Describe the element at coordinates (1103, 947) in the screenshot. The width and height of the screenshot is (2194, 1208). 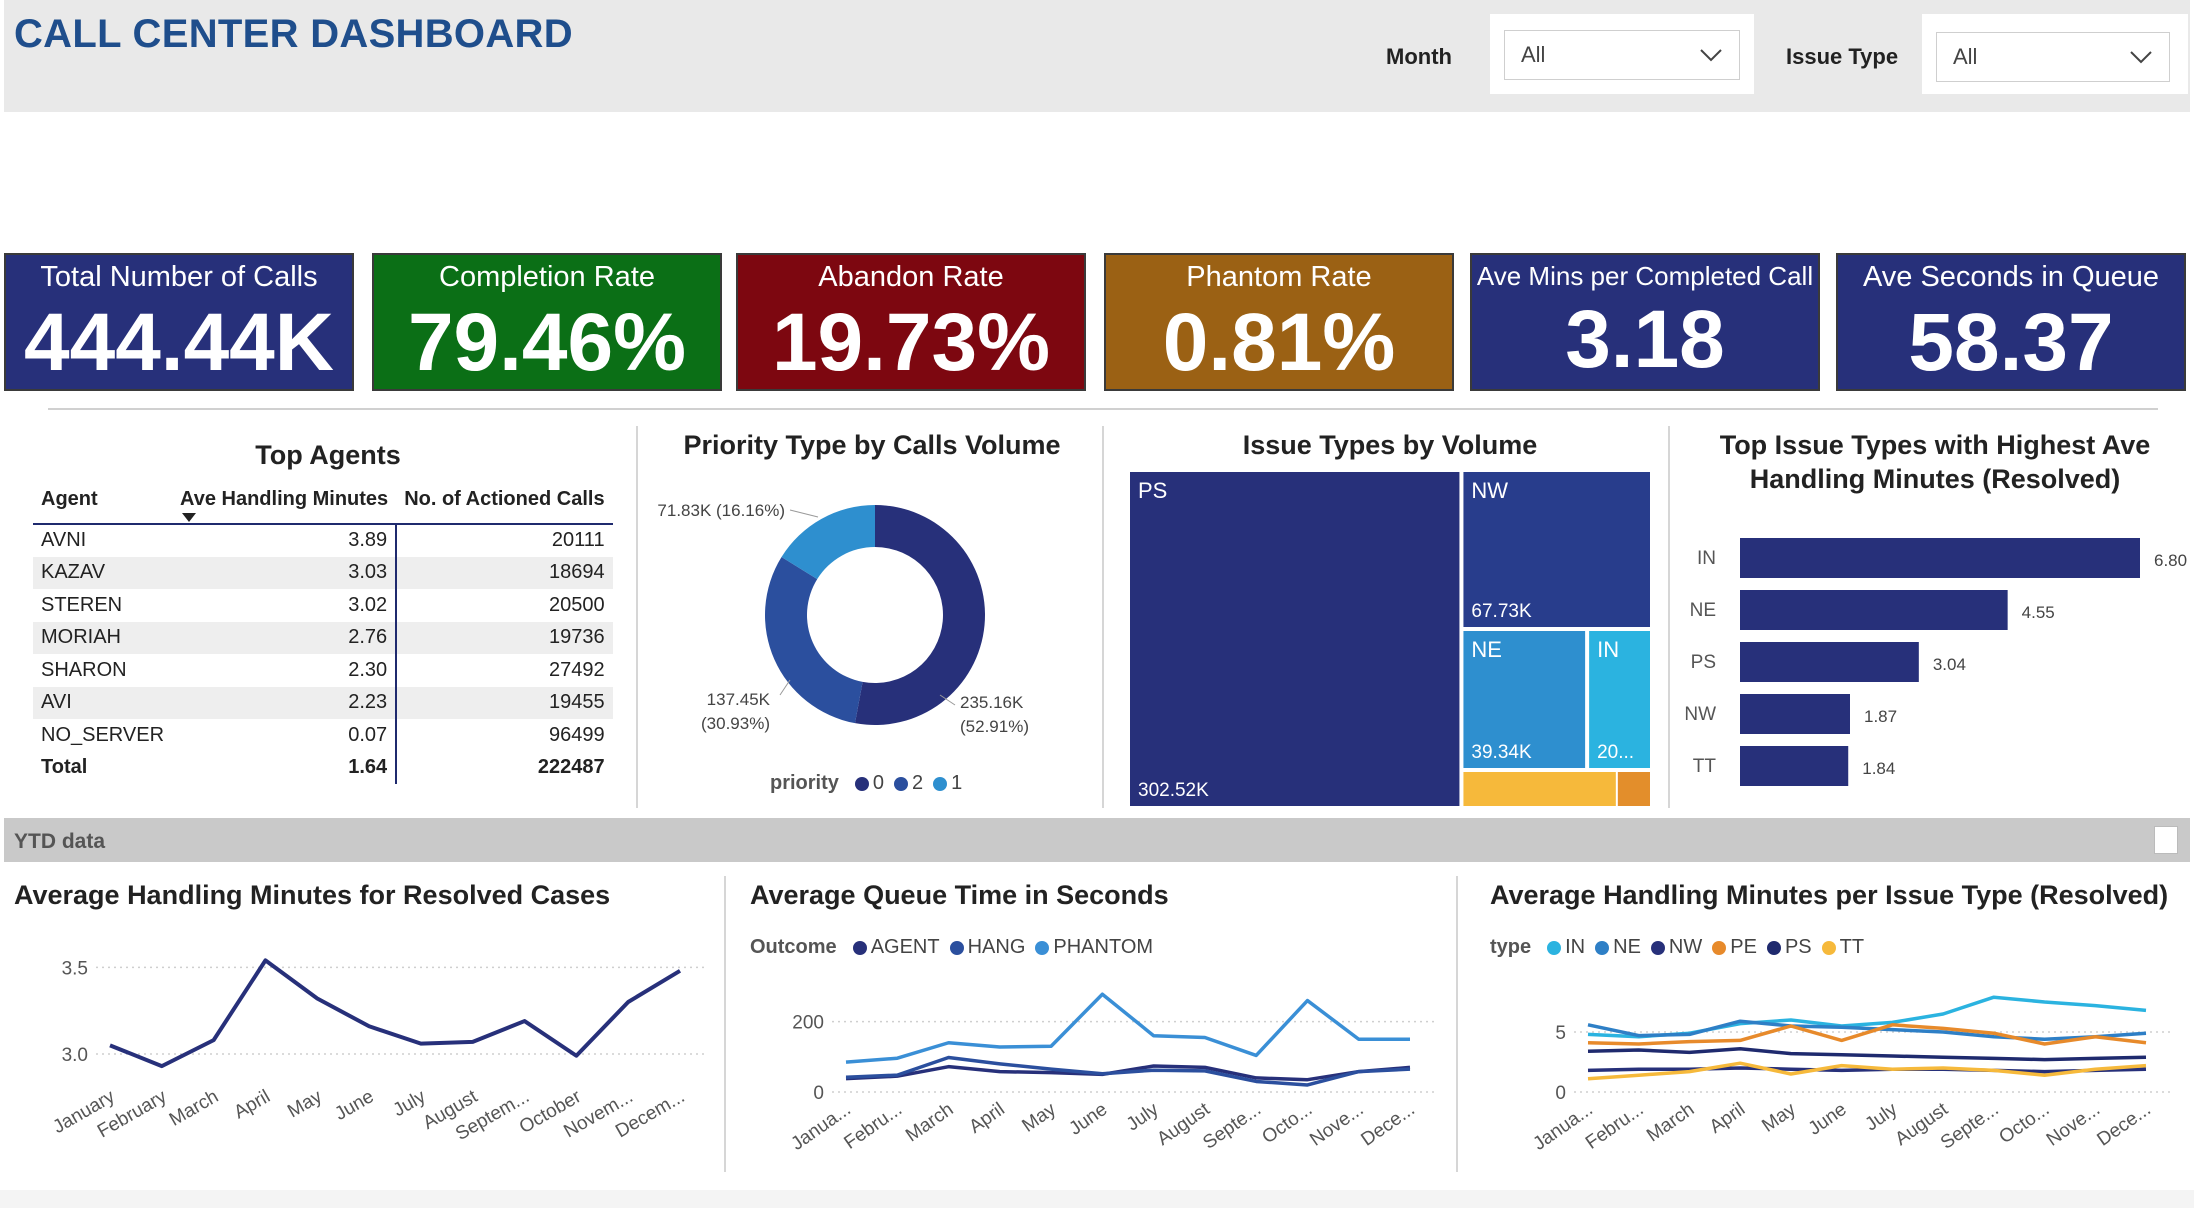
I see `legend-item: PHANTOM` at that location.